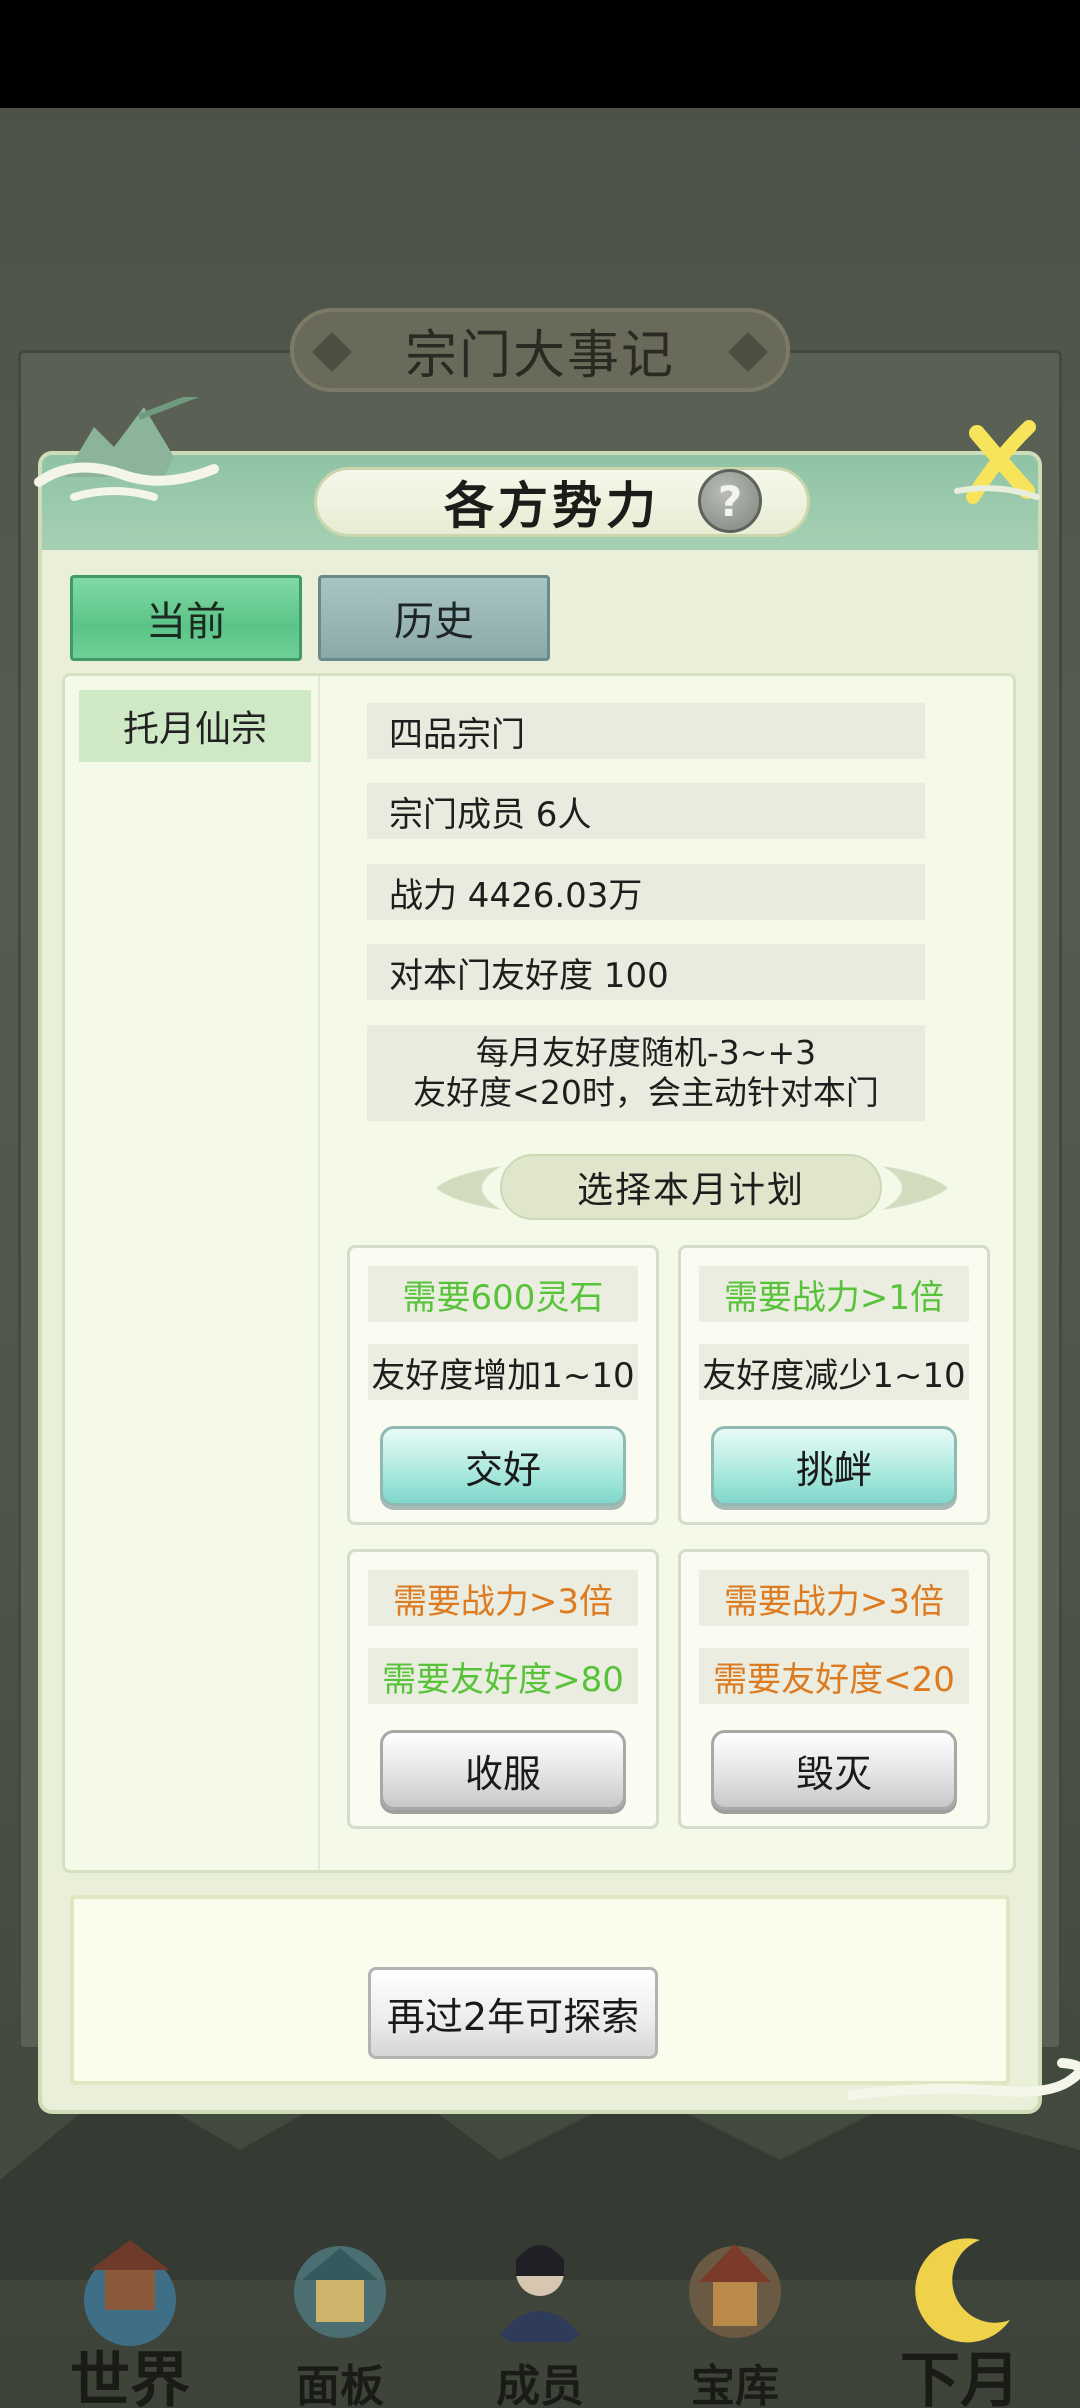 This screenshot has width=1080, height=2408. What do you see at coordinates (834, 1294) in the screenshot?
I see `plan-requirement: 需要战力>1倍` at bounding box center [834, 1294].